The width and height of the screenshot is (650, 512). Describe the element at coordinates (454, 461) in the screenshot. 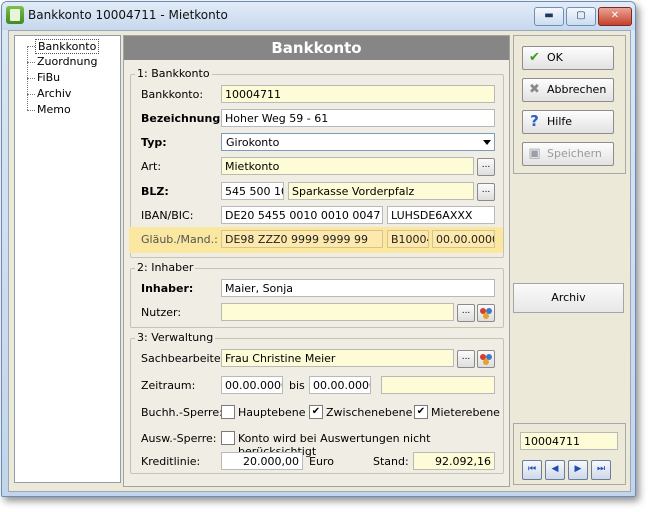

I see `stand-field: 92.092,16` at that location.